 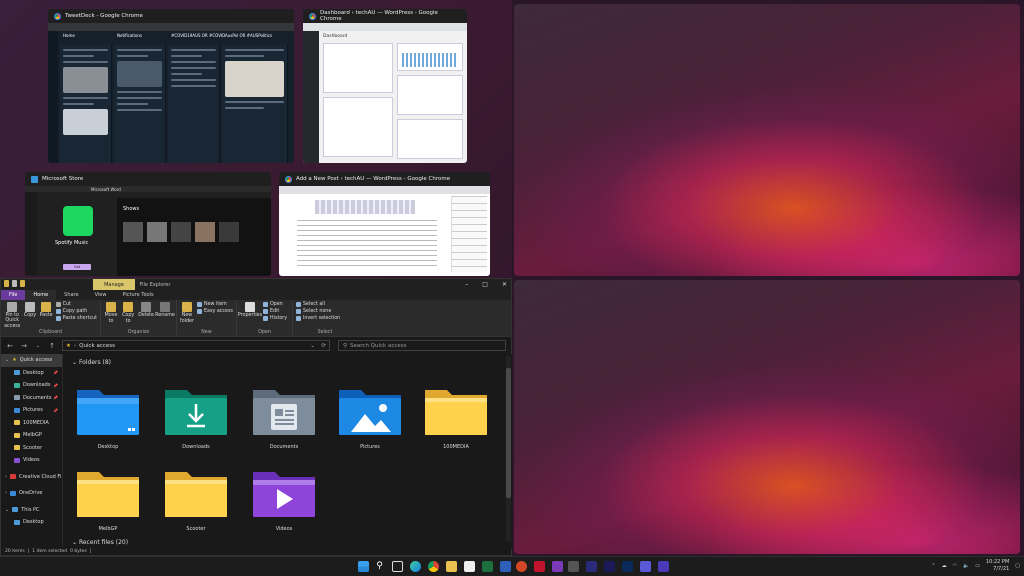 What do you see at coordinates (487, 566) in the screenshot?
I see `excel-icon` at bounding box center [487, 566].